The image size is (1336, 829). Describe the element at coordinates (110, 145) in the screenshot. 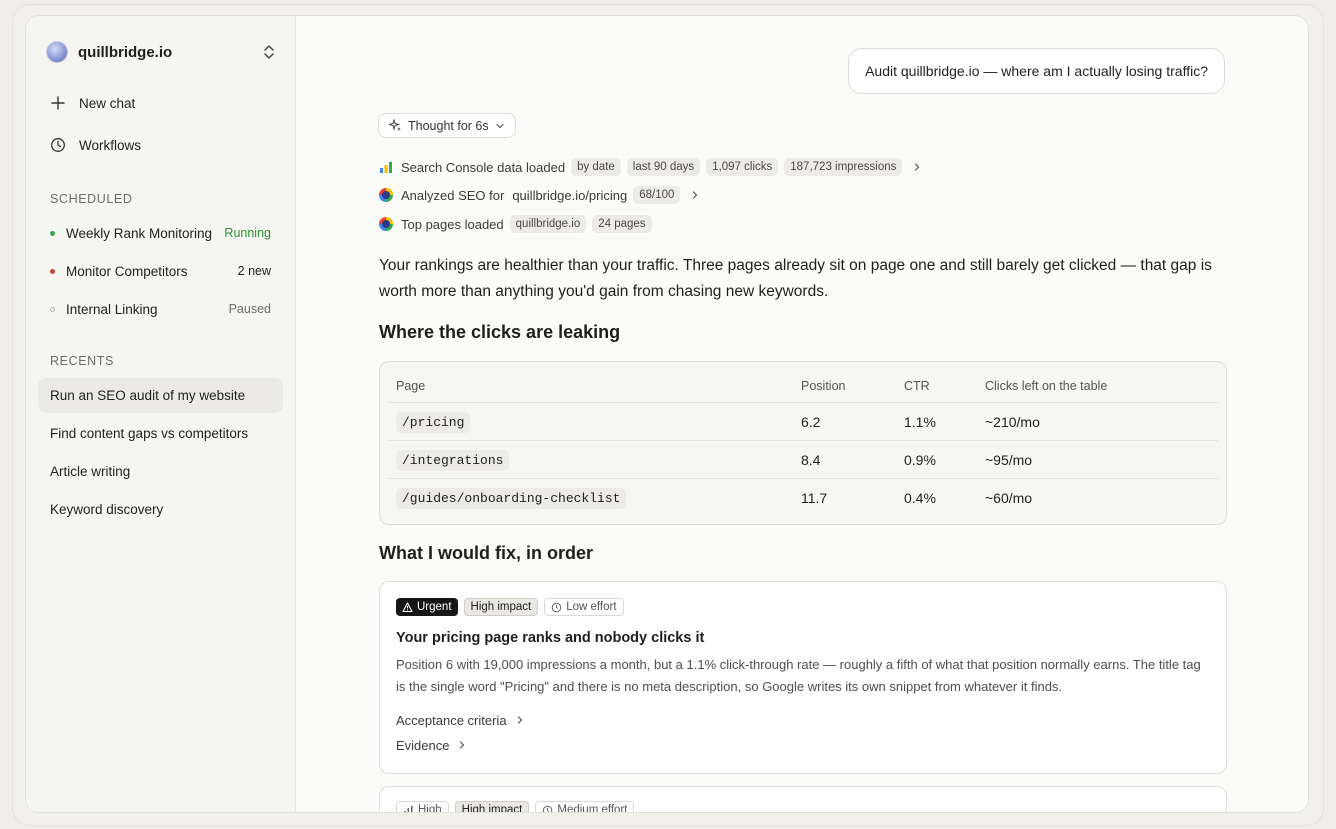

I see `workflows-label: Workflows` at that location.